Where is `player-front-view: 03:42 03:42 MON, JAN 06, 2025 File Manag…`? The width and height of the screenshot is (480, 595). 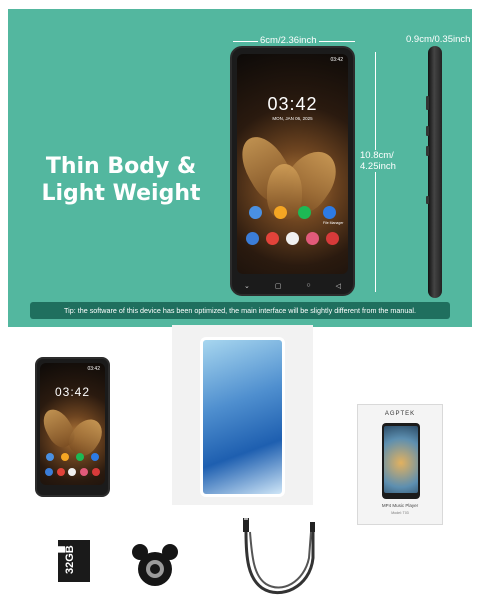 player-front-view: 03:42 03:42 MON, JAN 06, 2025 File Manag… is located at coordinates (292, 171).